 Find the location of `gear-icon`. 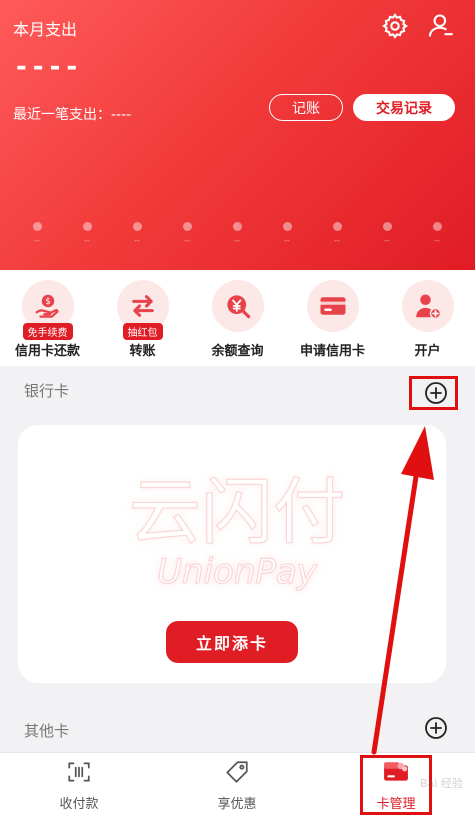

gear-icon is located at coordinates (395, 26).